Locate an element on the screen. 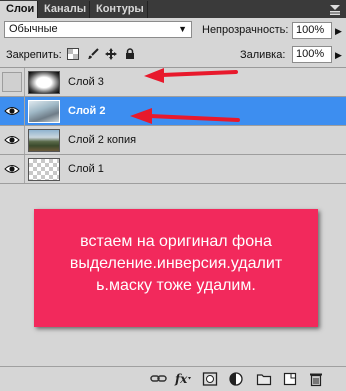 Image resolution: width=346 pixels, height=391 pixels. tab-paths: Контуры is located at coordinates (119, 9).